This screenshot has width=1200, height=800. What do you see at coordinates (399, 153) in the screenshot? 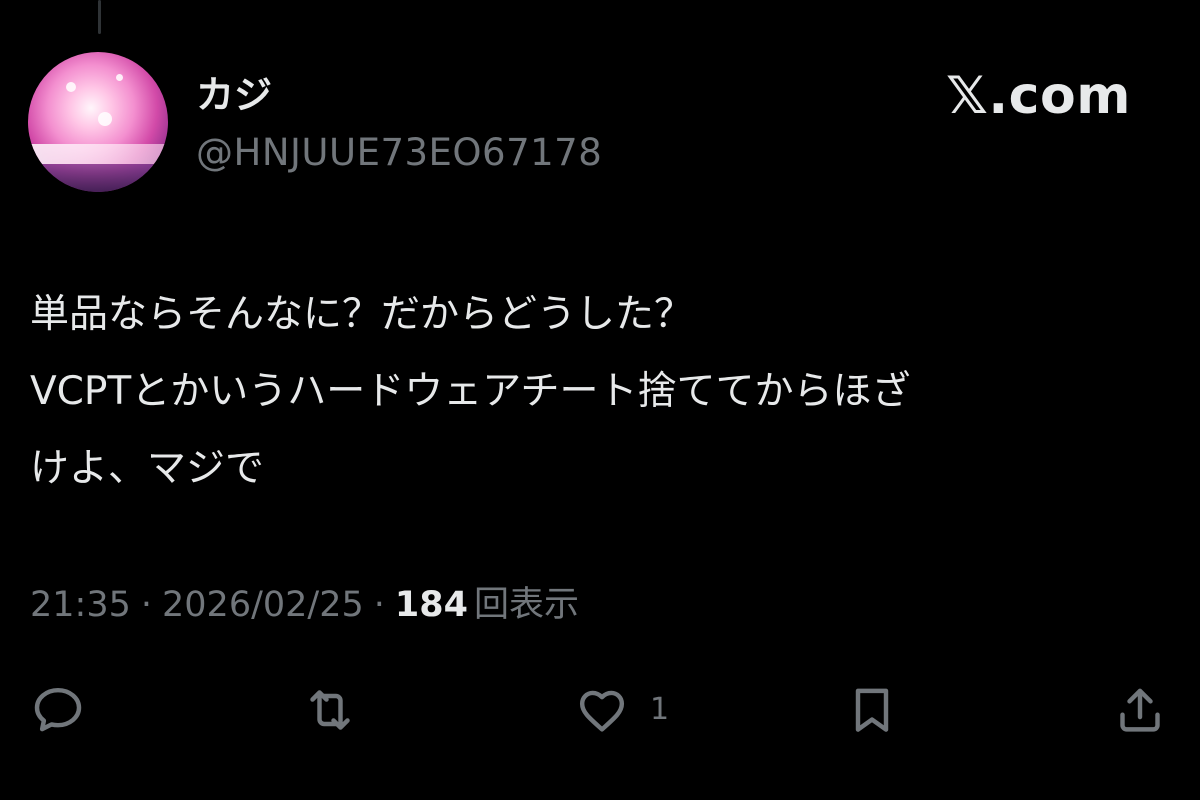
I see `user-handle: @HNJUUE73EO67178` at bounding box center [399, 153].